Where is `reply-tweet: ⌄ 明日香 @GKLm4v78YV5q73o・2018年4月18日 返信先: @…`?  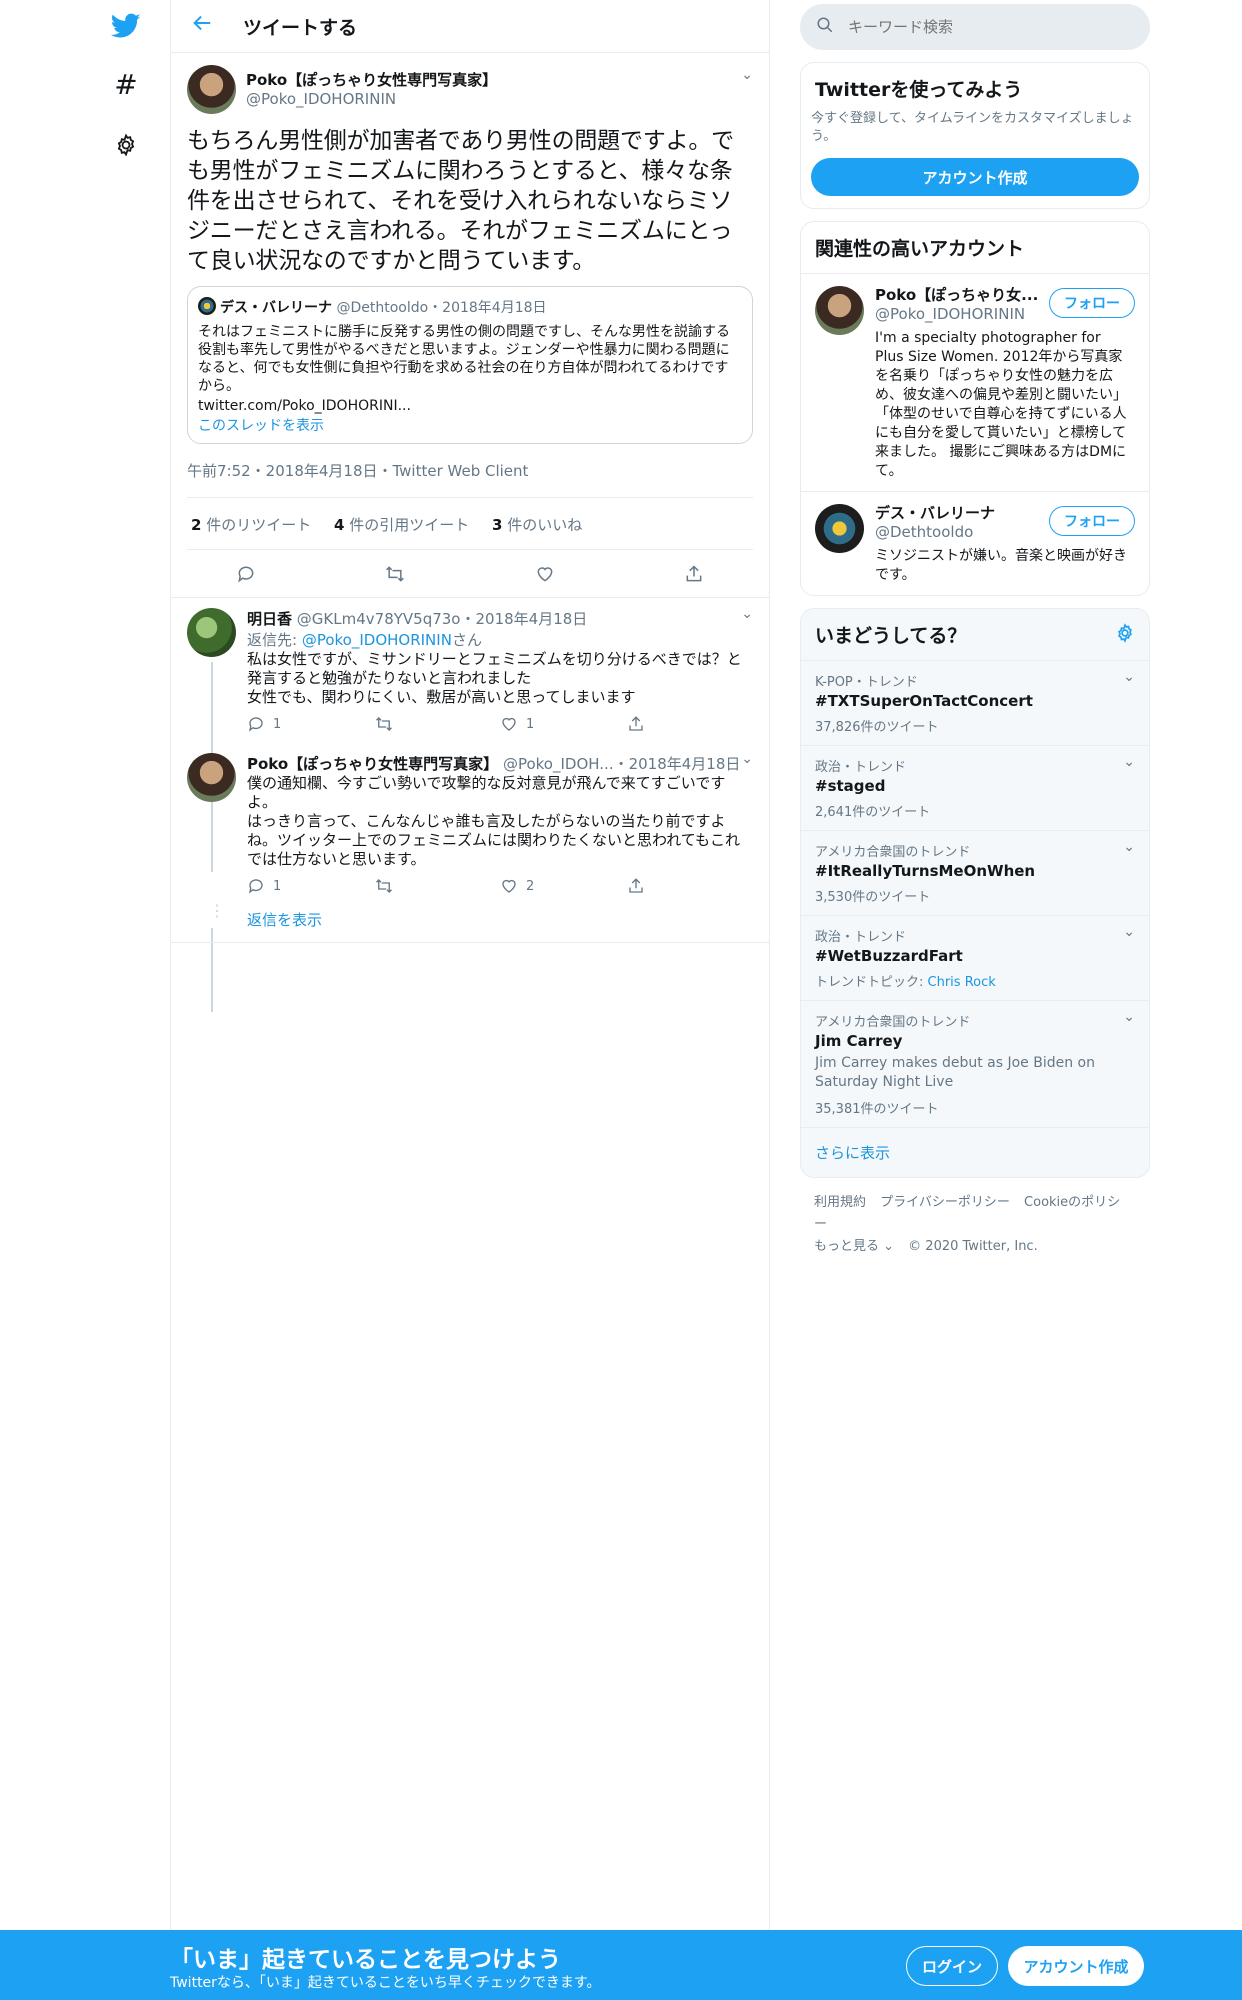 reply-tweet: ⌄ 明日香 @GKLm4v78YV5q73o・2018年4月18日 返信先: @… is located at coordinates (470, 670).